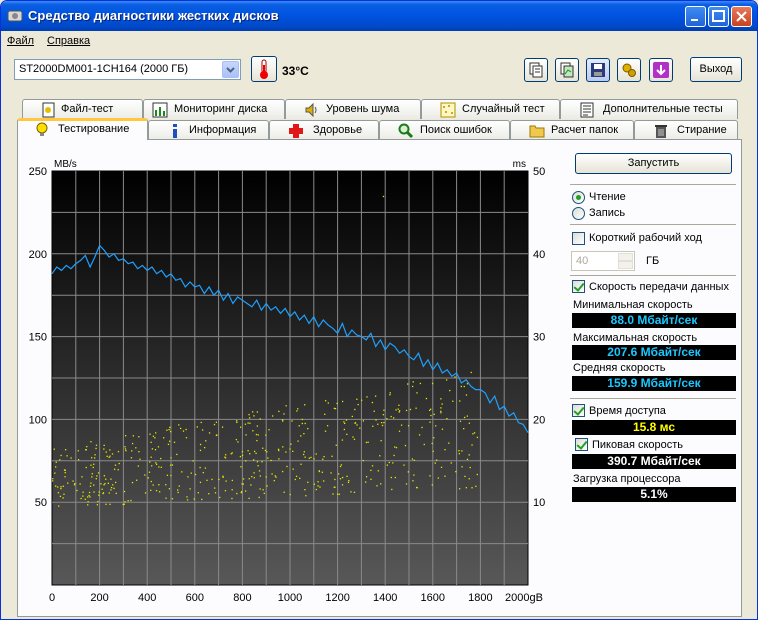 The width and height of the screenshot is (758, 620). Describe the element at coordinates (82, 109) in the screenshot. I see `tab-file-test: Файл-тест` at that location.